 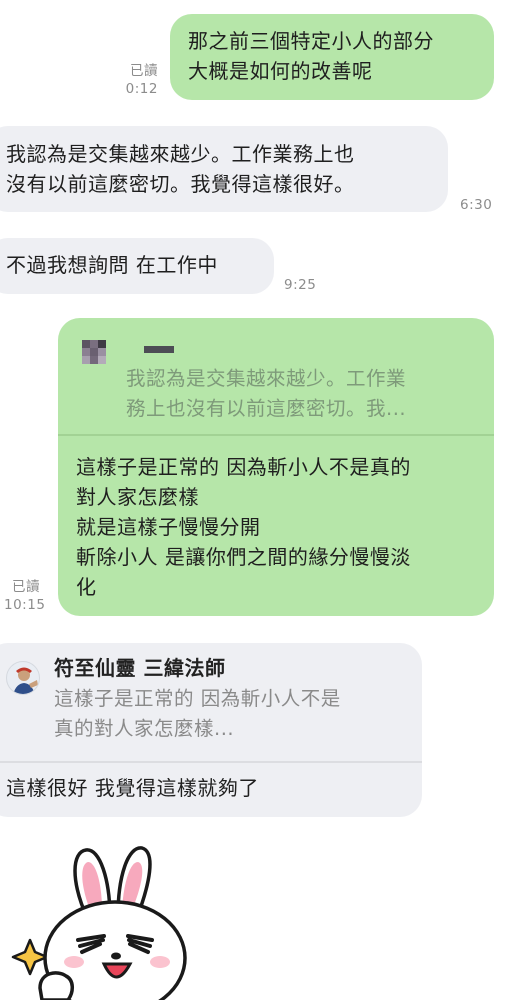 I want to click on message-text: 就是這樣子慢慢分開, so click(x=168, y=527).